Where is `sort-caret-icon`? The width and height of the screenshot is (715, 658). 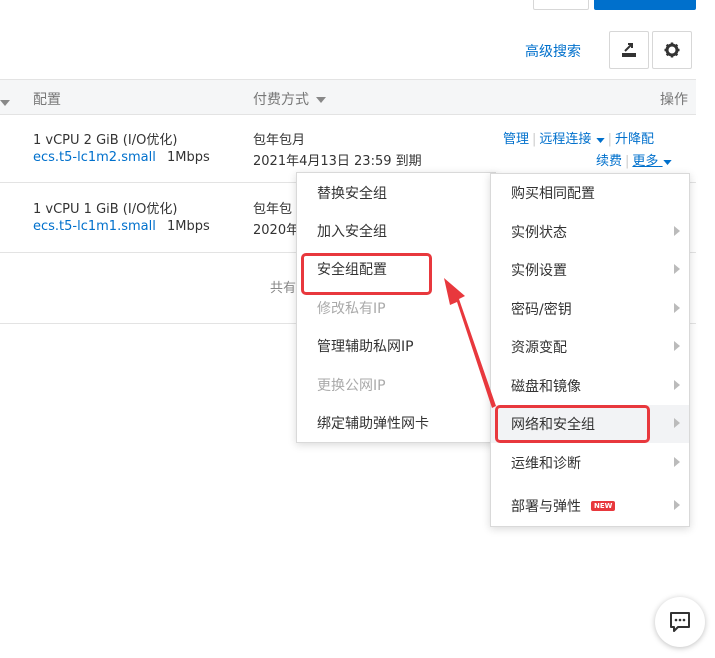 sort-caret-icon is located at coordinates (5, 102).